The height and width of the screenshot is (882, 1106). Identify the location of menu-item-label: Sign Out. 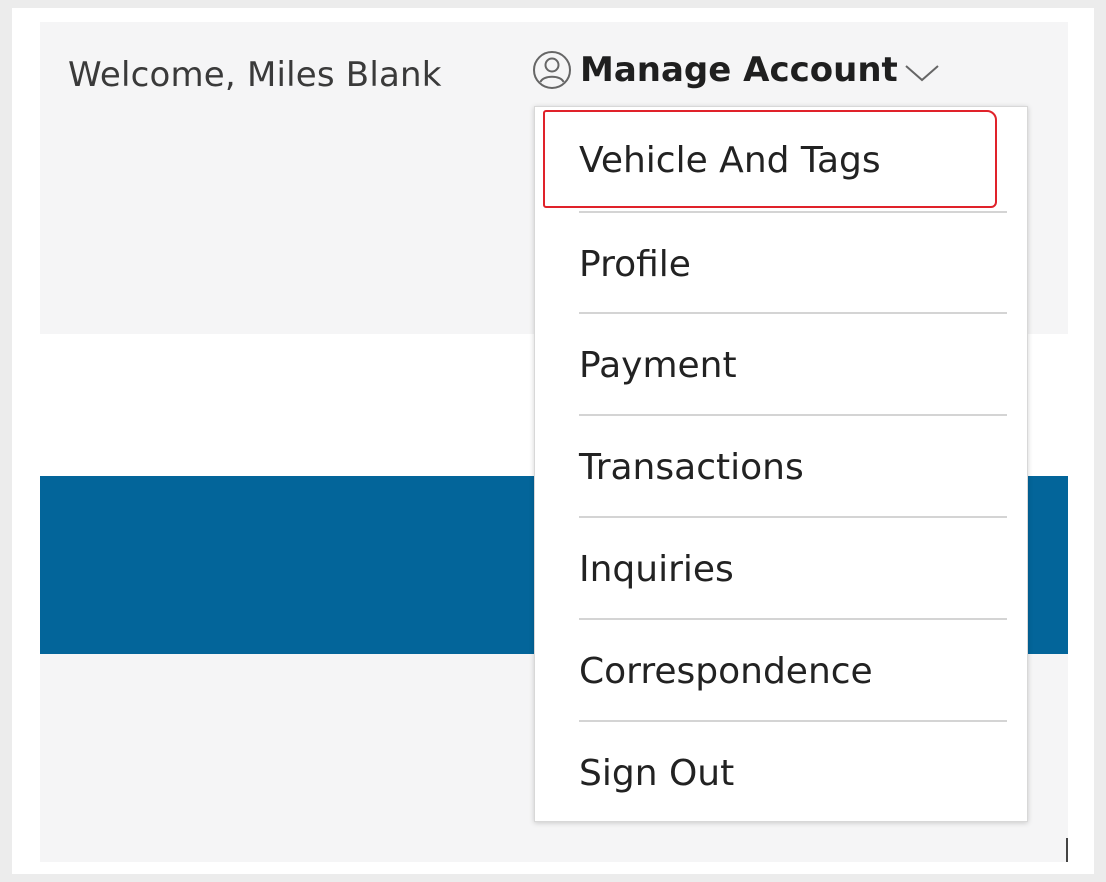
(657, 773).